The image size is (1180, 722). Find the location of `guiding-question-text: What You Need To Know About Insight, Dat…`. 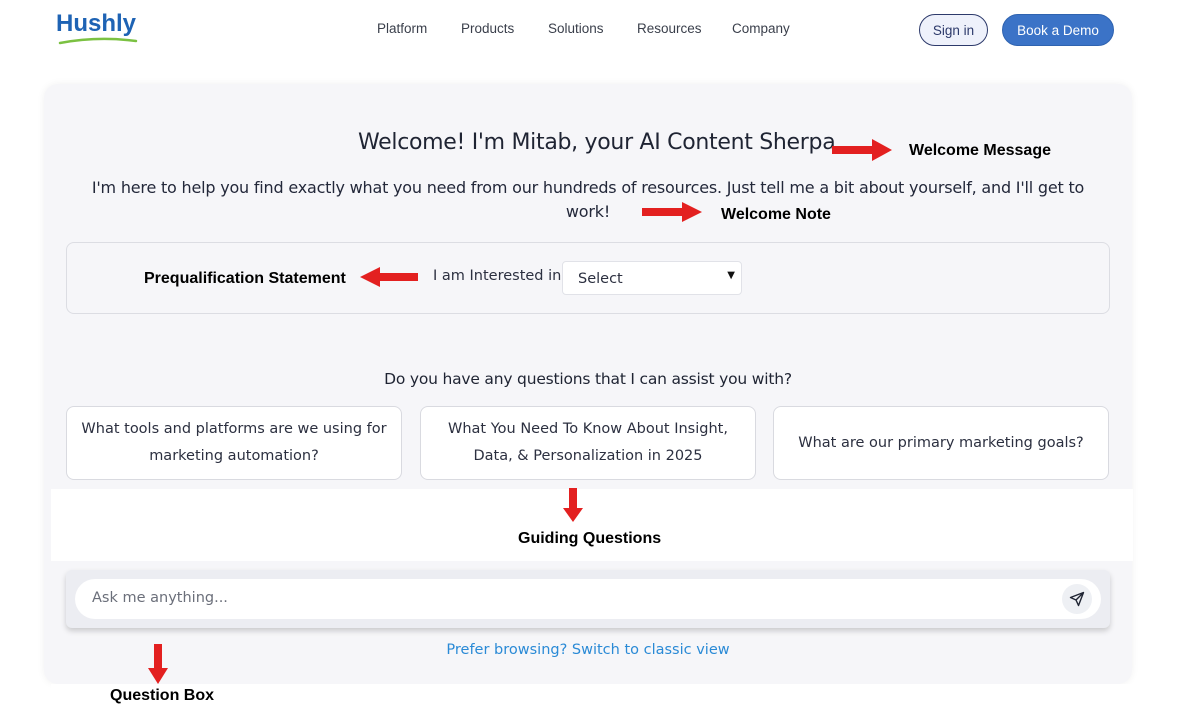

guiding-question-text: What You Need To Know About Insight, Dat… is located at coordinates (588, 442).